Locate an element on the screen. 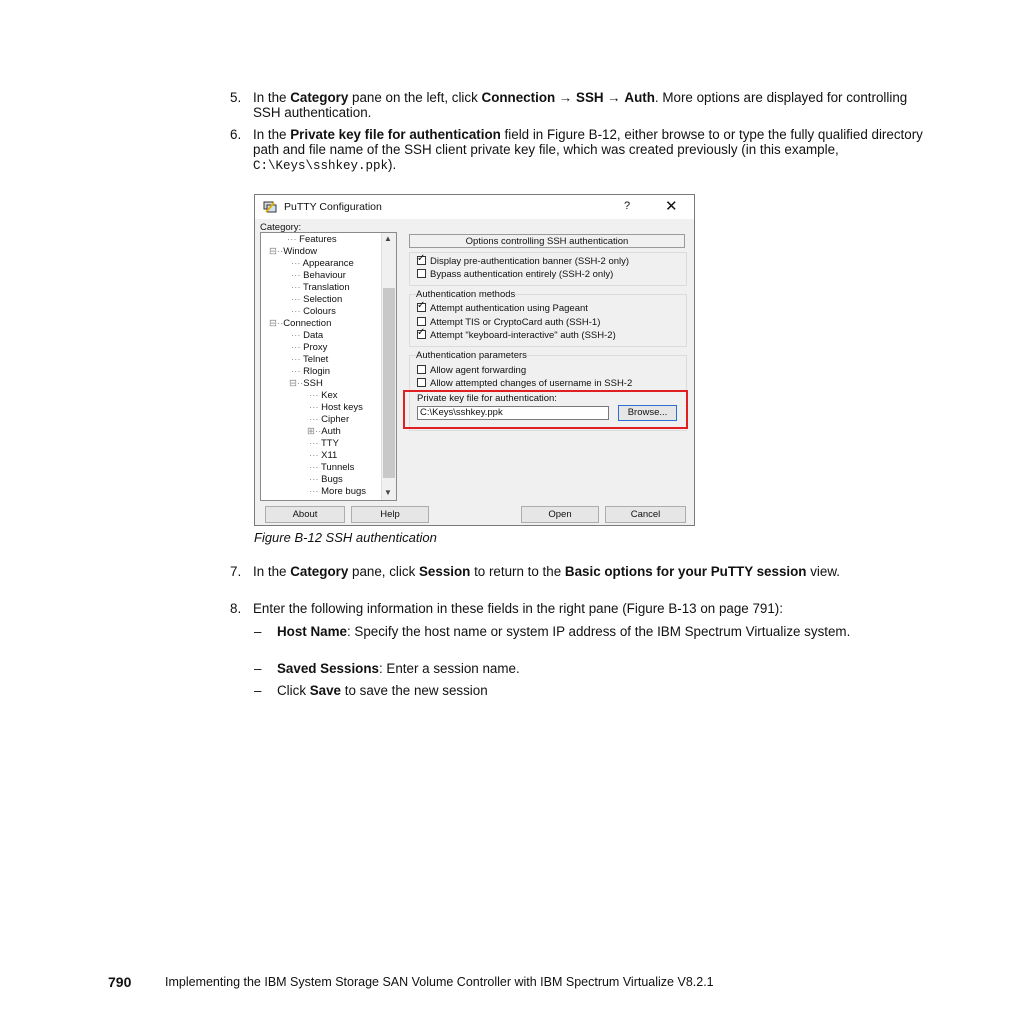 This screenshot has width=1025, height=1025. tree-item-features: ··· Features is located at coordinates (312, 240).